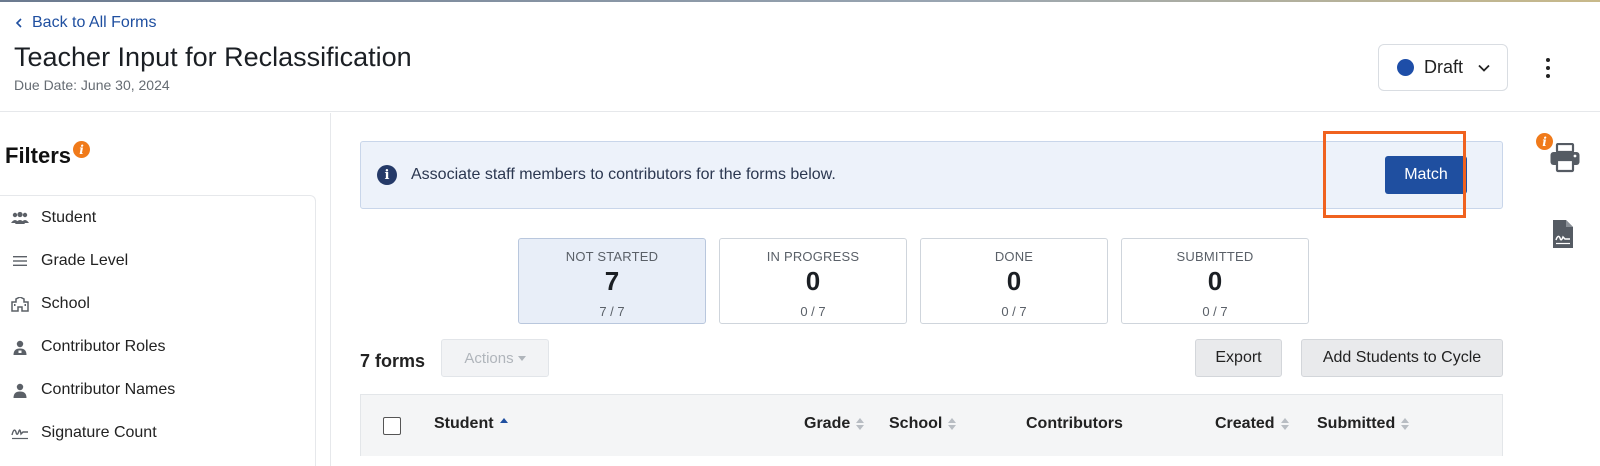 This screenshot has width=1600, height=466. What do you see at coordinates (99, 432) in the screenshot?
I see `filter-item-label: Signature Count` at bounding box center [99, 432].